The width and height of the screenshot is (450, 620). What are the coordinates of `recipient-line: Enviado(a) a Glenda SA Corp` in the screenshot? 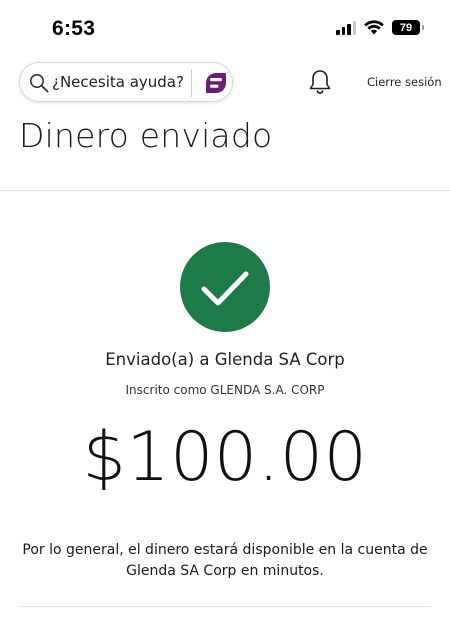 It's located at (225, 359).